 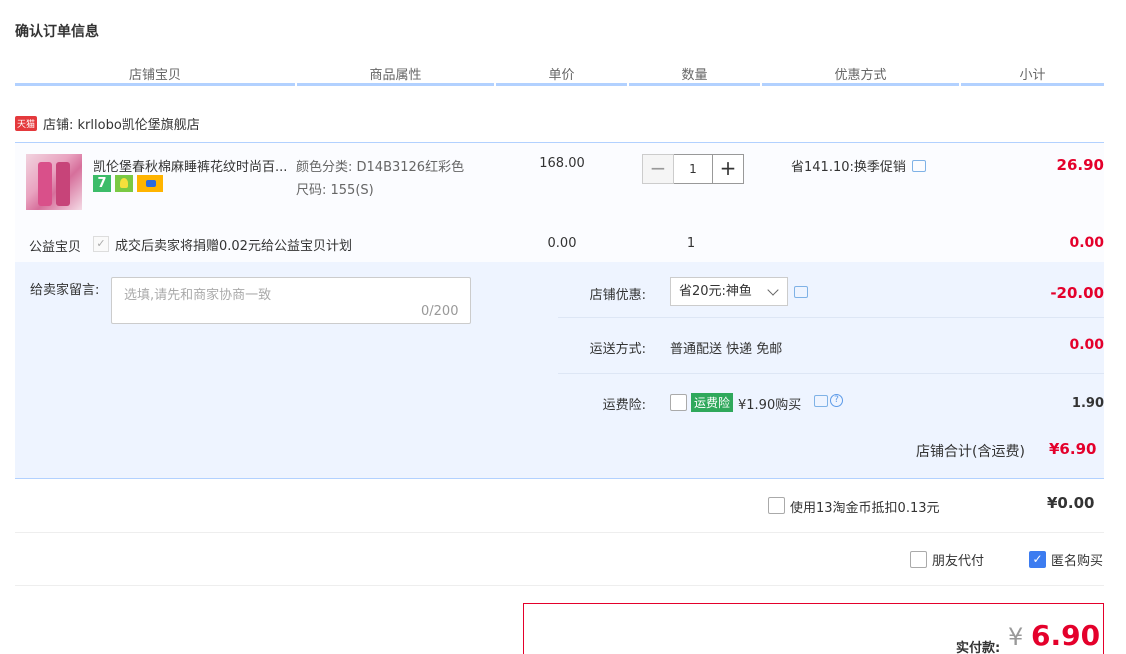 What do you see at coordinates (624, 405) in the screenshot?
I see `insurance-label: 运费险:` at bounding box center [624, 405].